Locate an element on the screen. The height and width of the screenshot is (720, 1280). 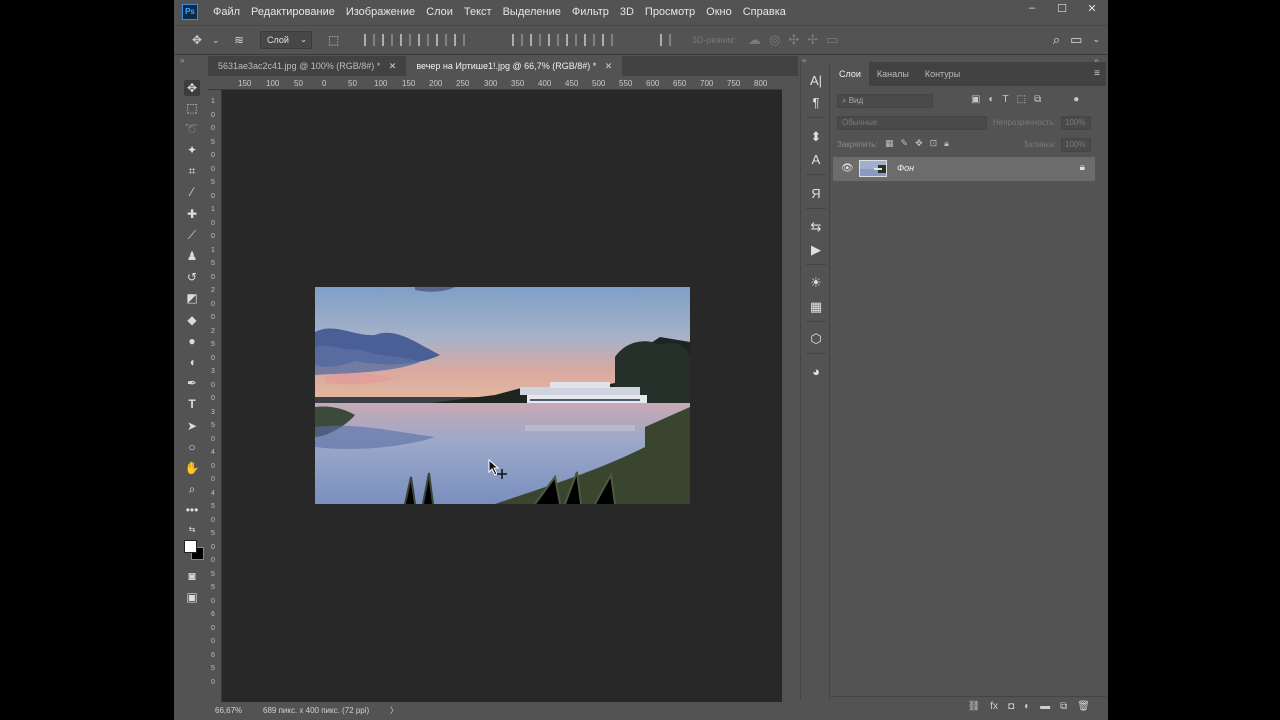
glyphs-panel-icon: Я is located at coordinates (816, 194).